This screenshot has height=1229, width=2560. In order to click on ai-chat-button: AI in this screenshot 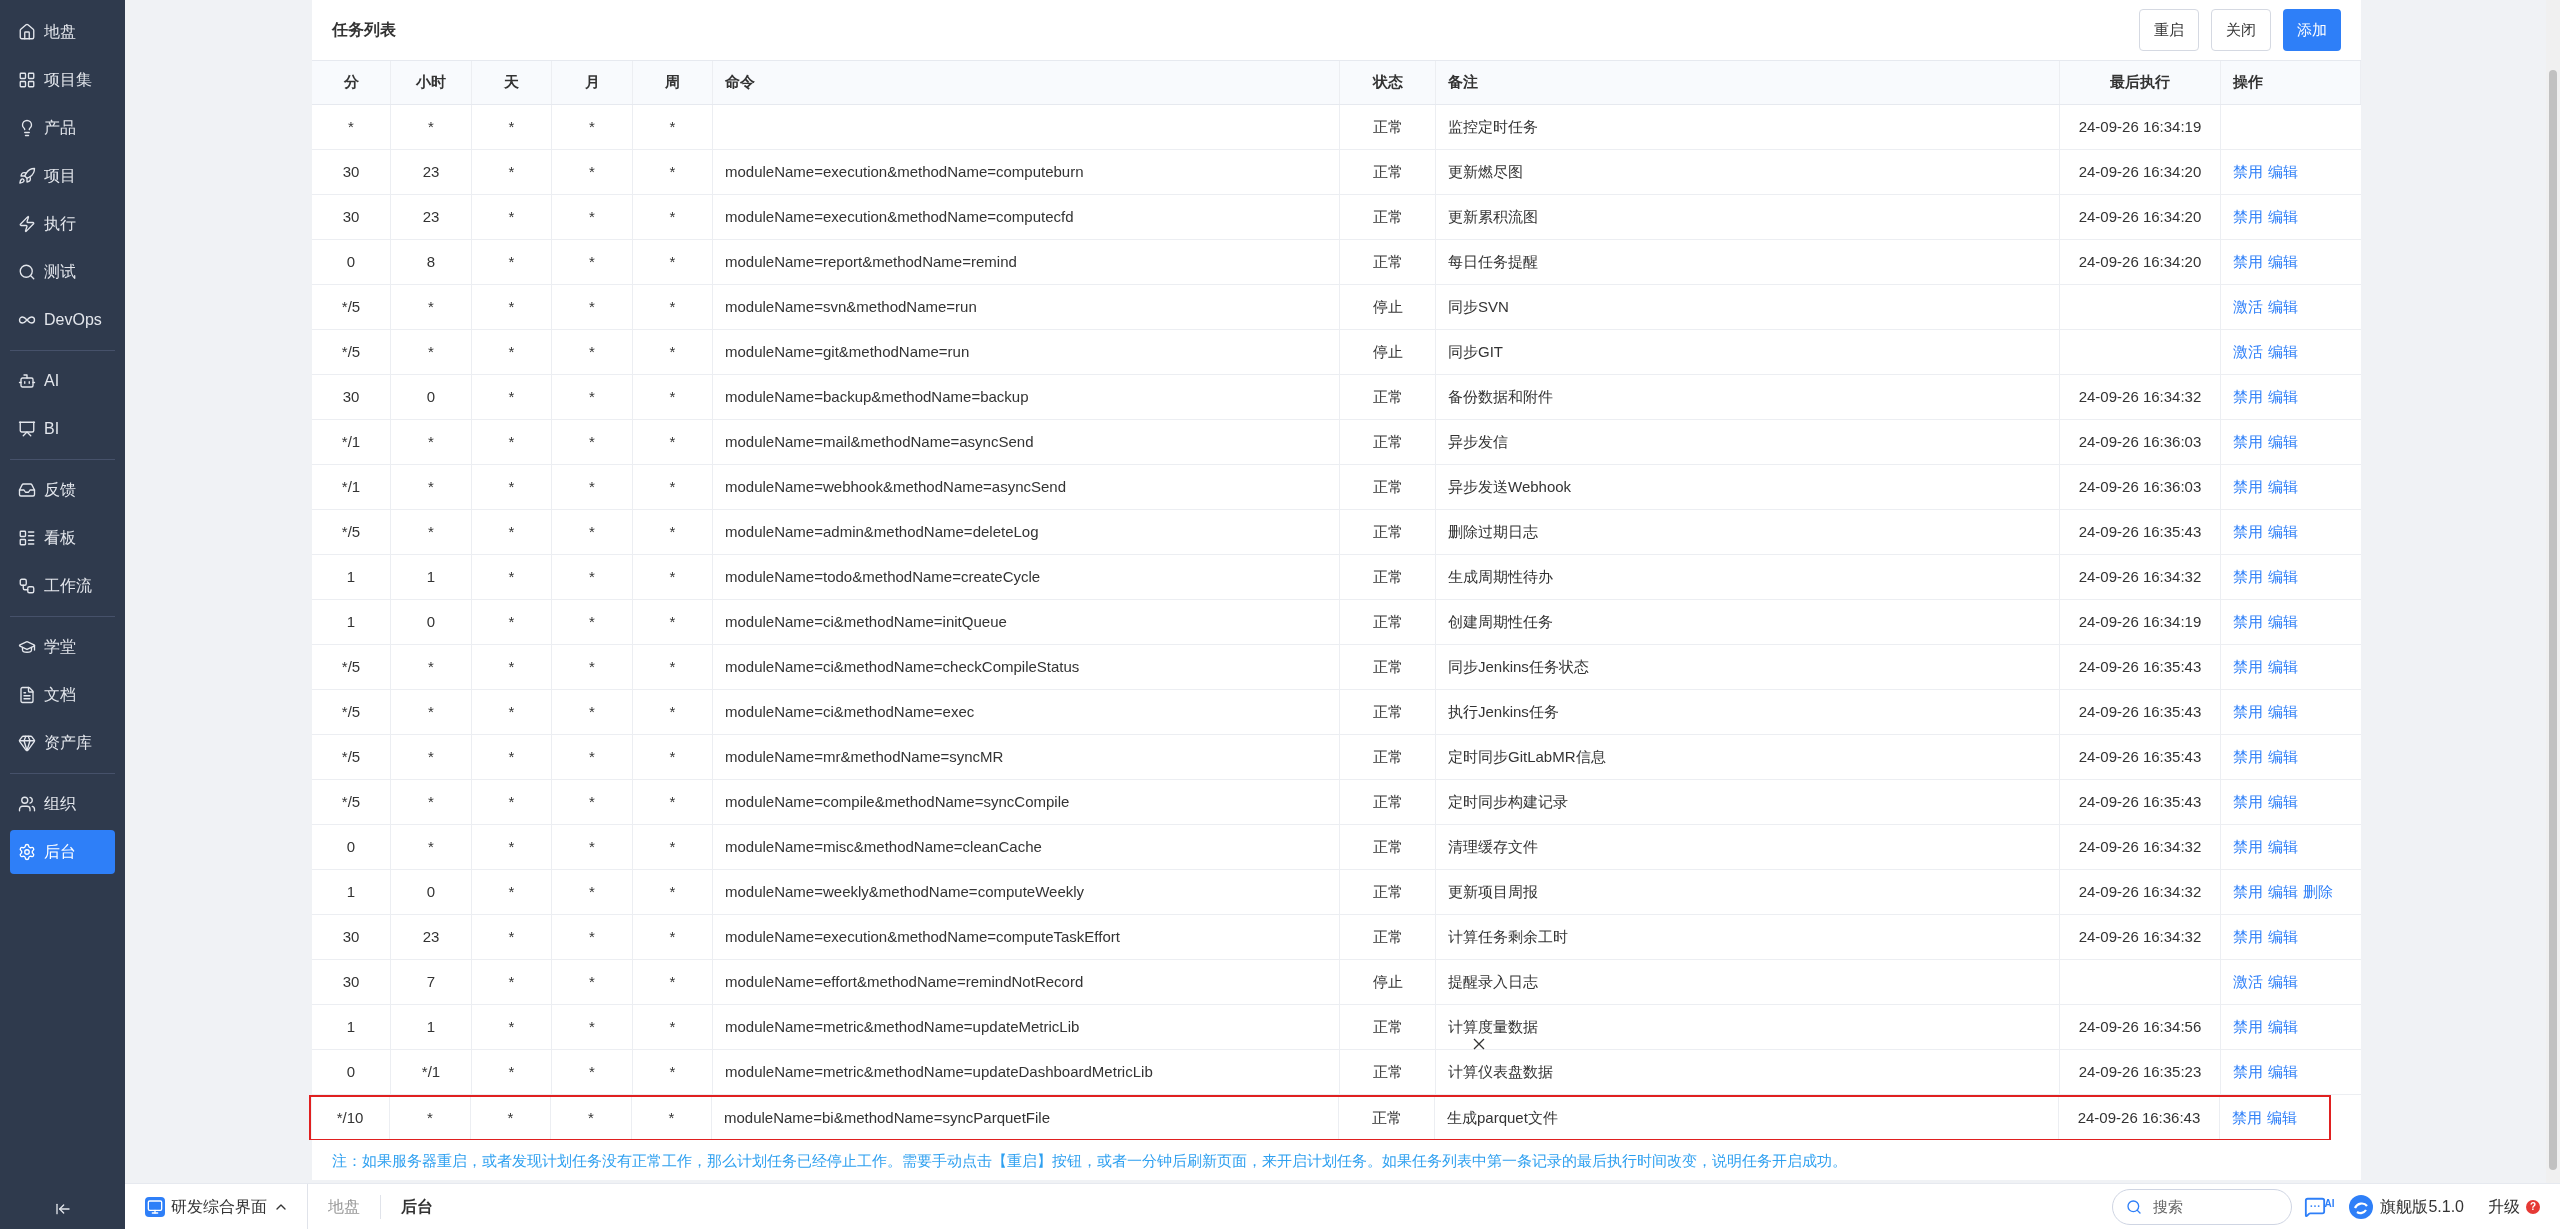, I will do `click(2319, 1206)`.